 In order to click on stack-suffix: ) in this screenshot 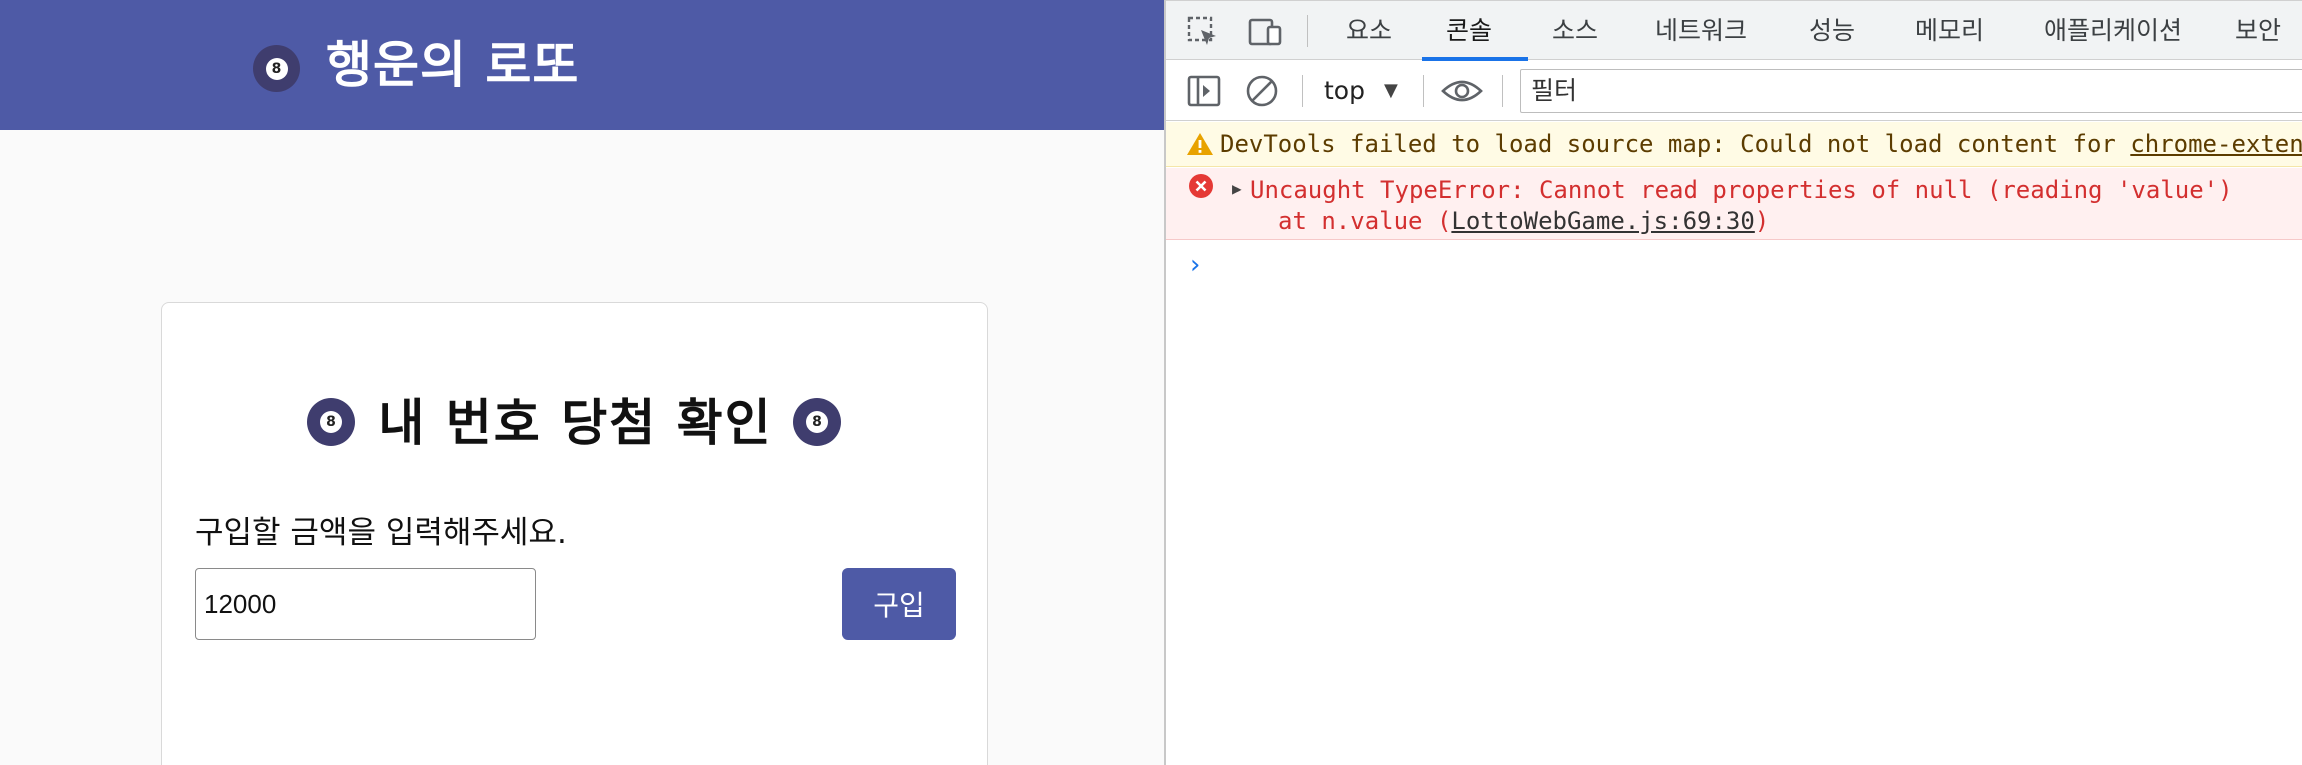, I will do `click(1762, 221)`.